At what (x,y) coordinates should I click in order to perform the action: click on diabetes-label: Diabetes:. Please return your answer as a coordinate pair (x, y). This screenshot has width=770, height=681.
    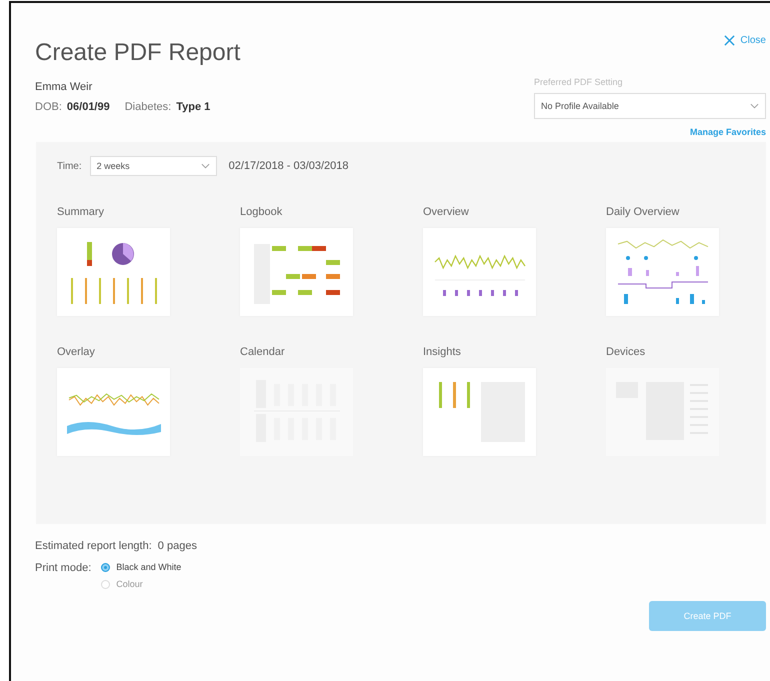
    Looking at the image, I should click on (148, 107).